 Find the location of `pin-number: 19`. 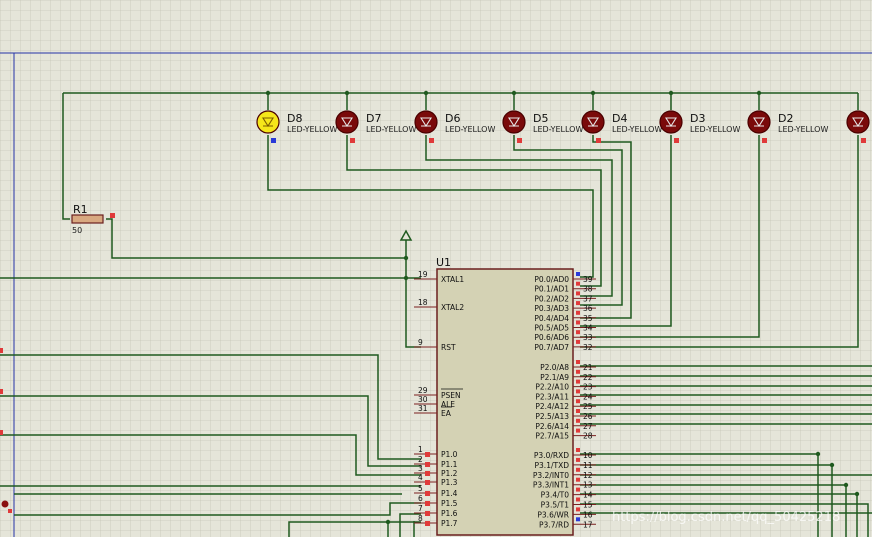

pin-number: 19 is located at coordinates (423, 274).